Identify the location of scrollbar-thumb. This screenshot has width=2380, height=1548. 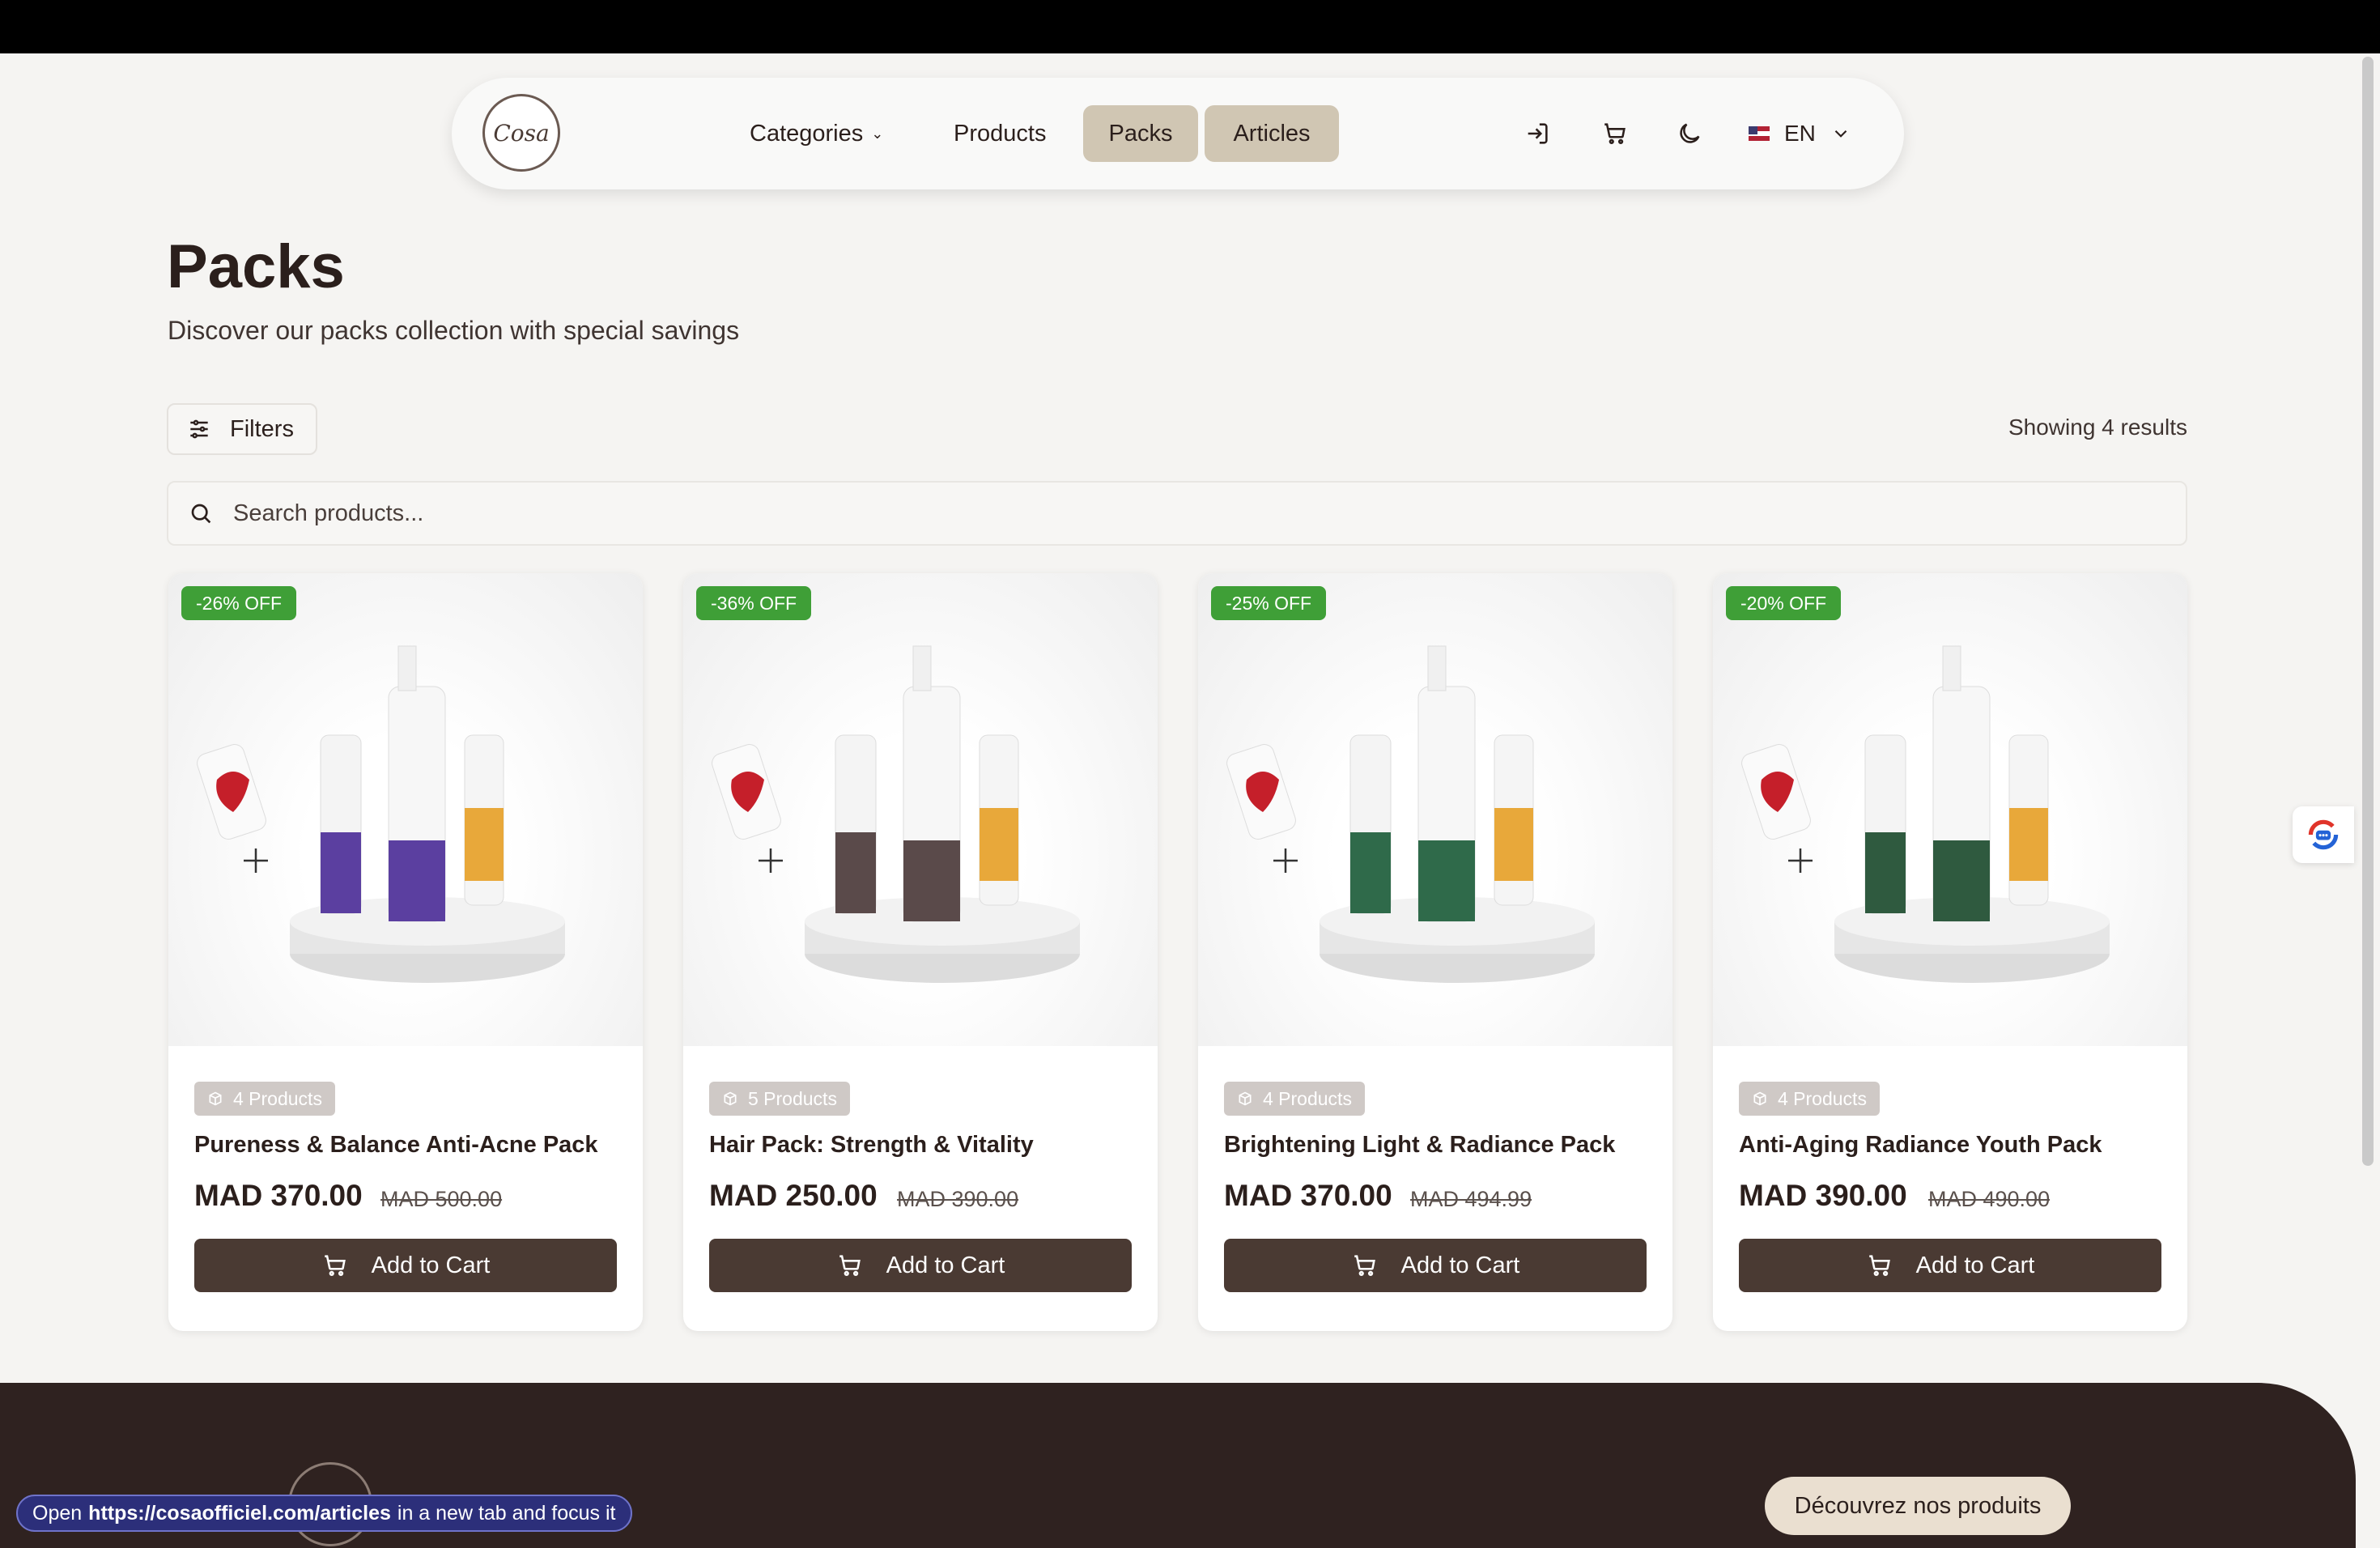
(2368, 612).